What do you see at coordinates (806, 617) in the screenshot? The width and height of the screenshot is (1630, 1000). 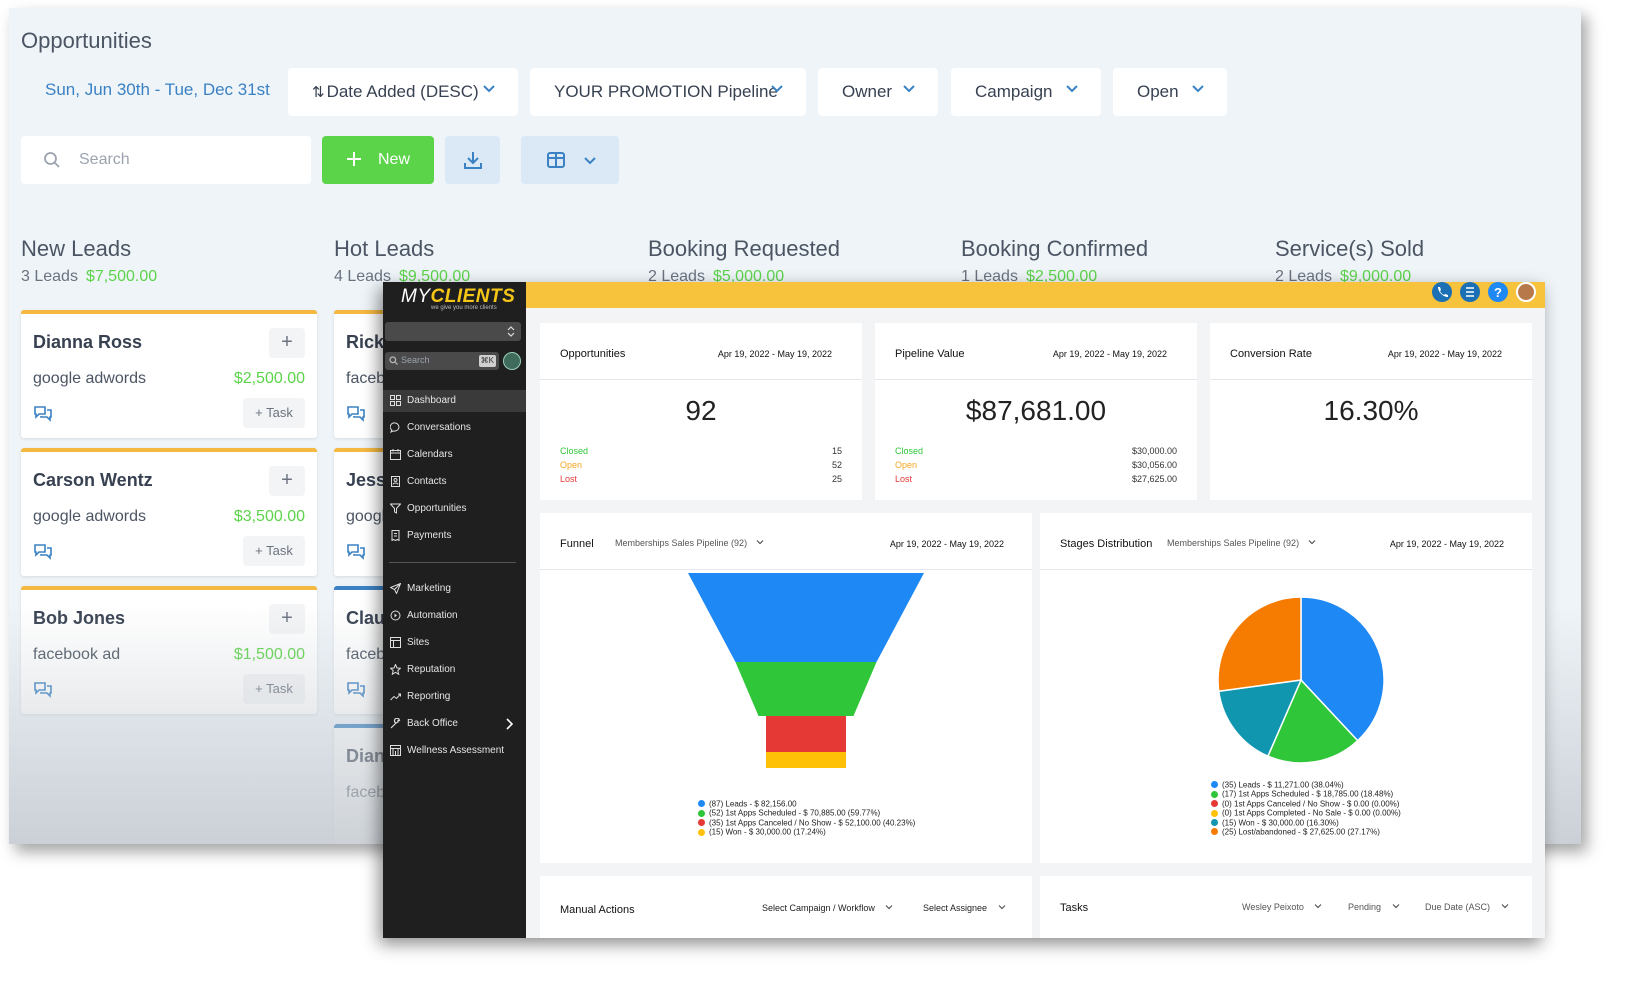 I see `funnel-stage-leads` at bounding box center [806, 617].